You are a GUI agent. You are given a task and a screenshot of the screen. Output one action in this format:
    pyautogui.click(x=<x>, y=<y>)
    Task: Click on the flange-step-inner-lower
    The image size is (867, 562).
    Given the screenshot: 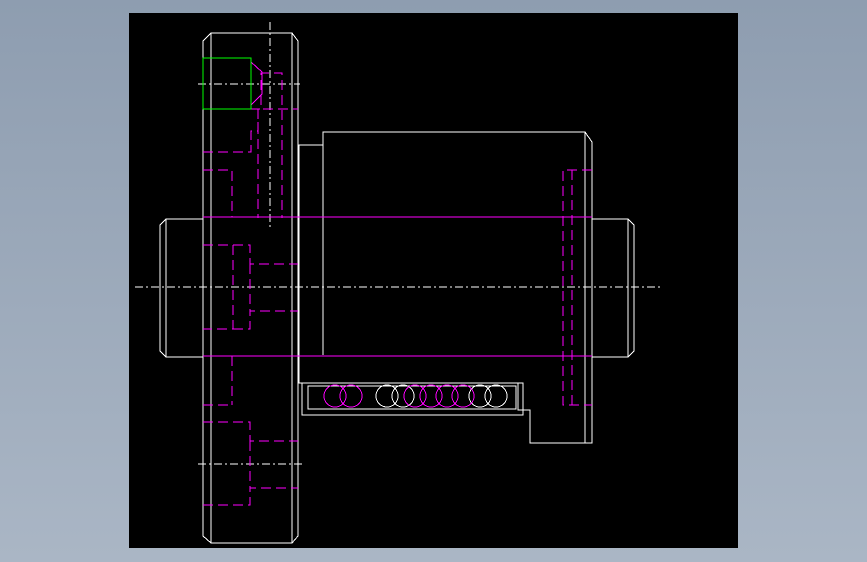 What is the action you would take?
    pyautogui.click(x=265, y=320)
    